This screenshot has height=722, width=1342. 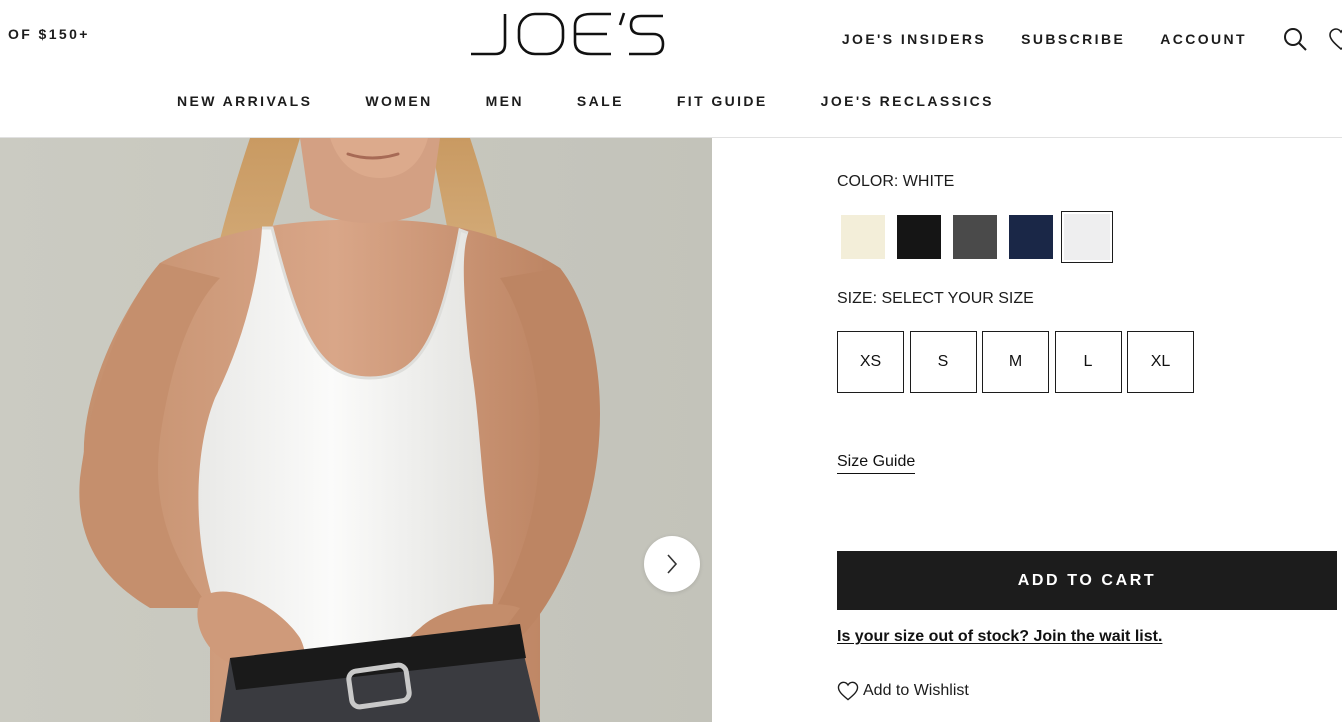 What do you see at coordinates (907, 101) in the screenshot?
I see `nav-reclassics: JOE'S RECLASSICS` at bounding box center [907, 101].